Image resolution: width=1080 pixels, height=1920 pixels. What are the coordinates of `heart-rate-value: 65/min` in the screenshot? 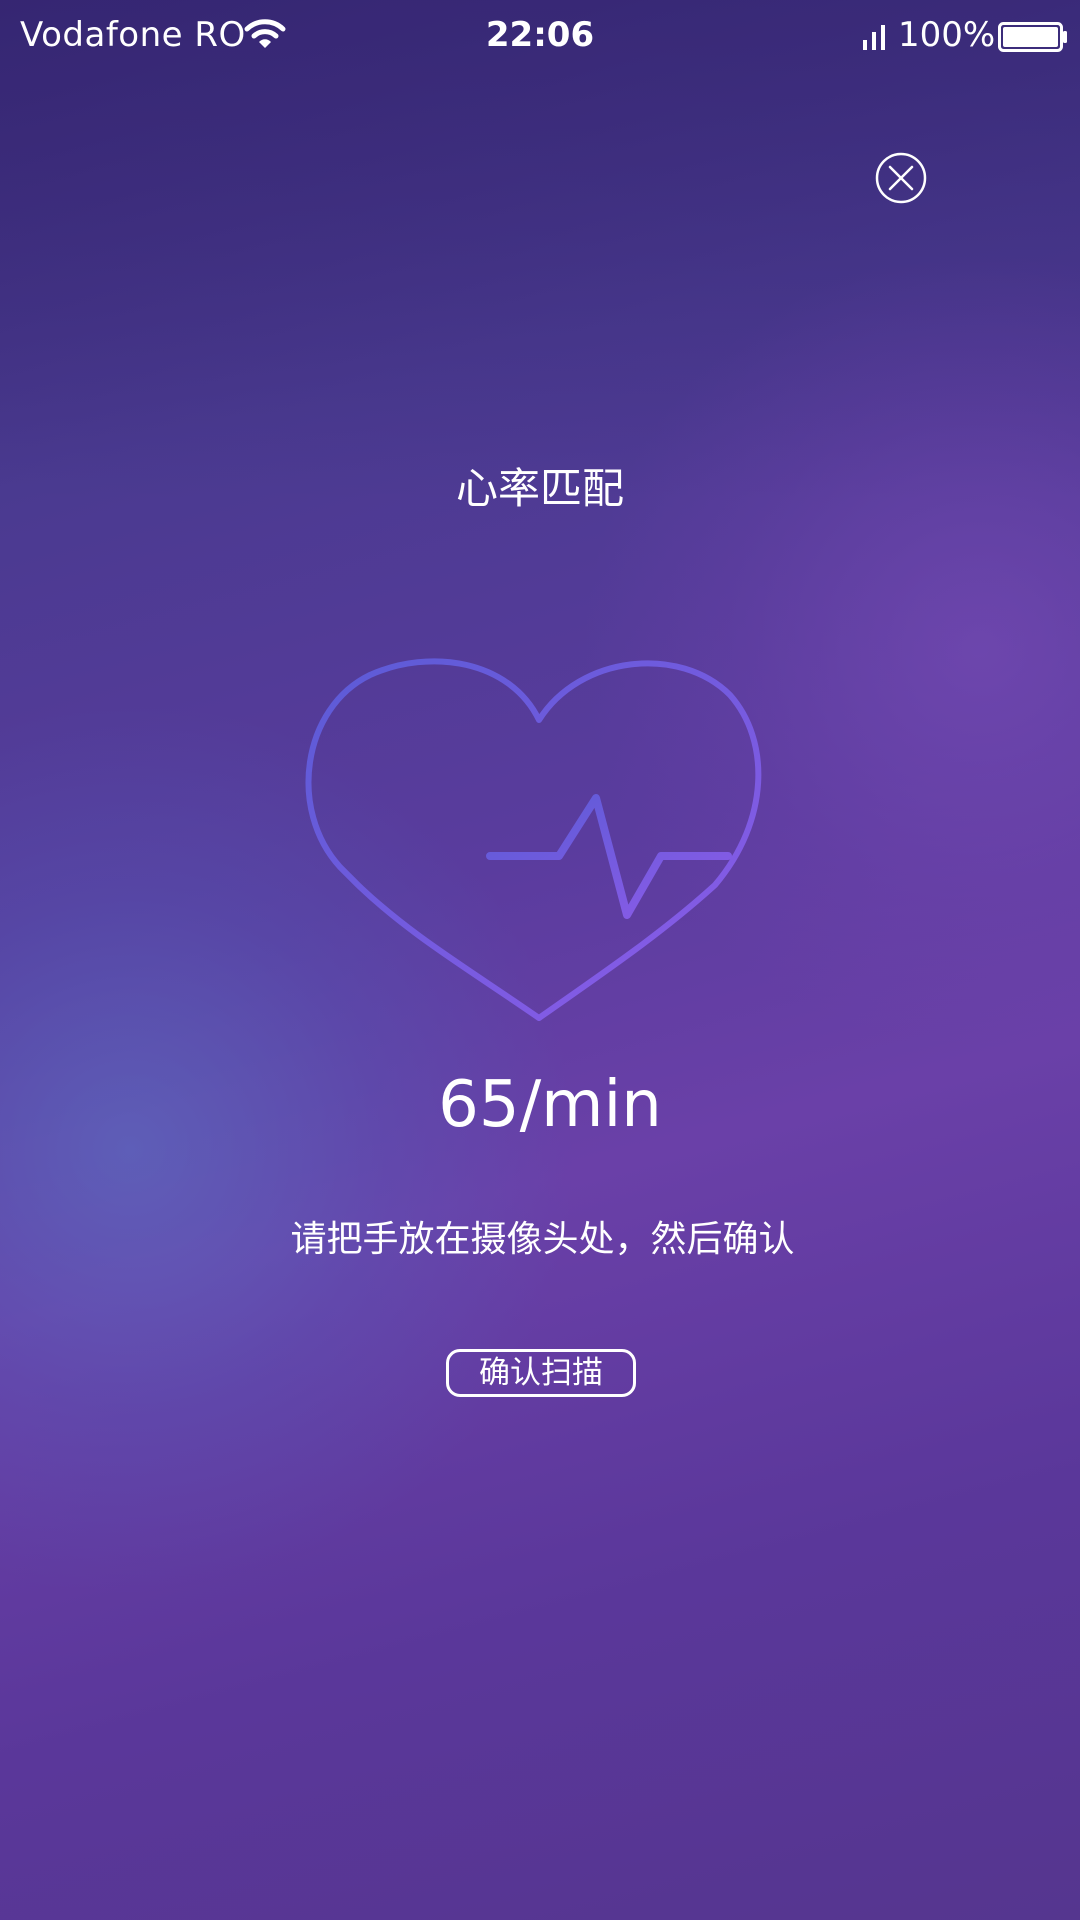 It's located at (550, 1105).